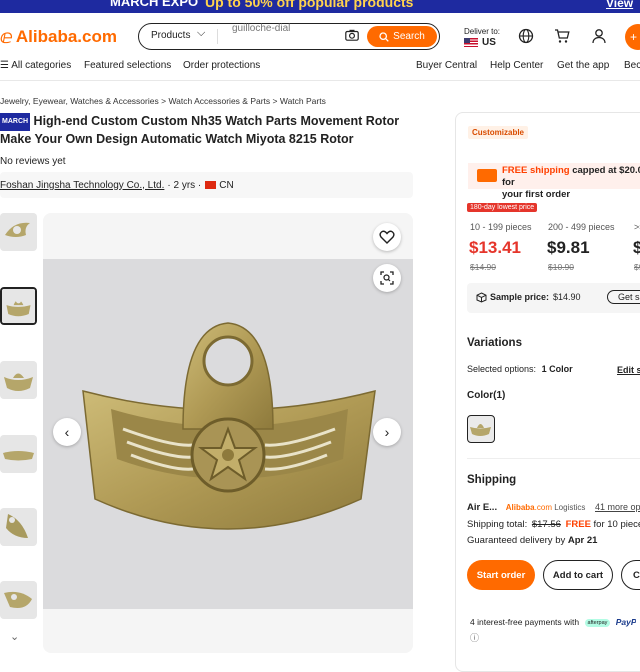  What do you see at coordinates (487, 175) in the screenshot?
I see `truck-icon` at bounding box center [487, 175].